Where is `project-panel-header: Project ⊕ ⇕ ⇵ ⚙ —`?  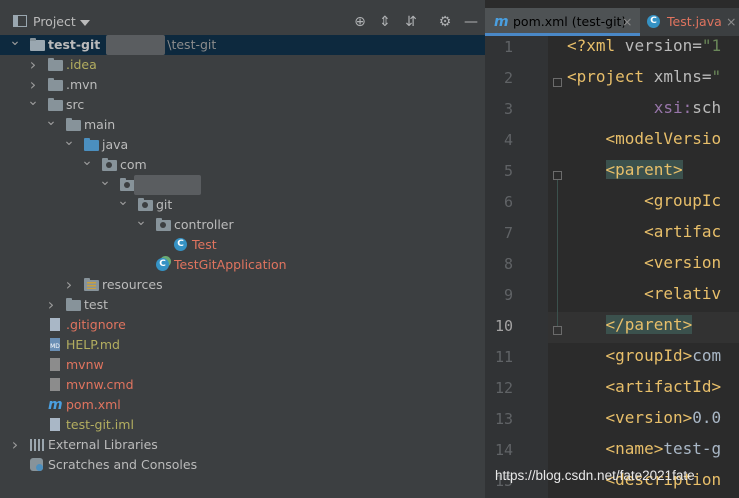 project-panel-header: Project ⊕ ⇕ ⇵ ⚙ — is located at coordinates (242, 21).